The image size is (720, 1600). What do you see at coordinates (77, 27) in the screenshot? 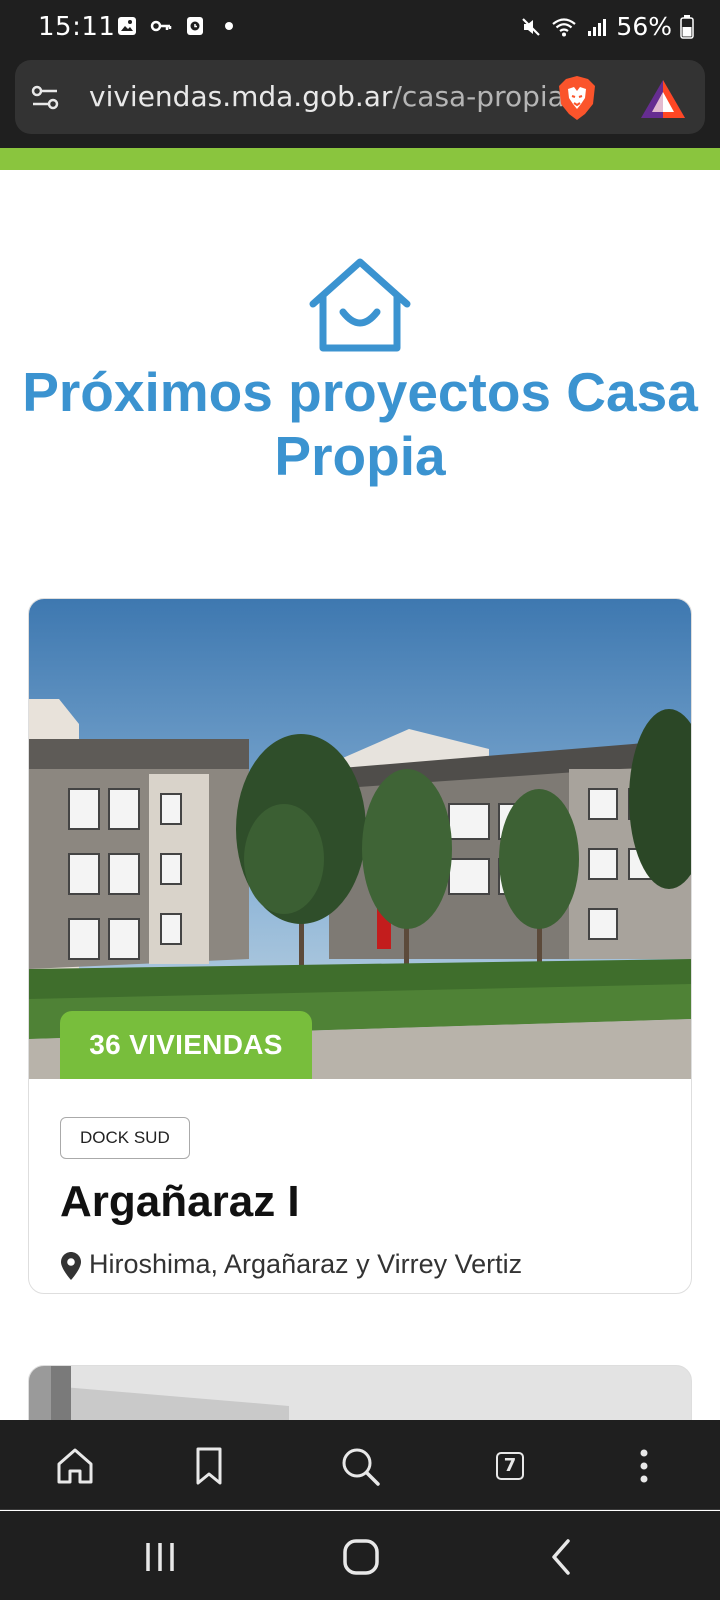
I see `status-time: 15:11` at bounding box center [77, 27].